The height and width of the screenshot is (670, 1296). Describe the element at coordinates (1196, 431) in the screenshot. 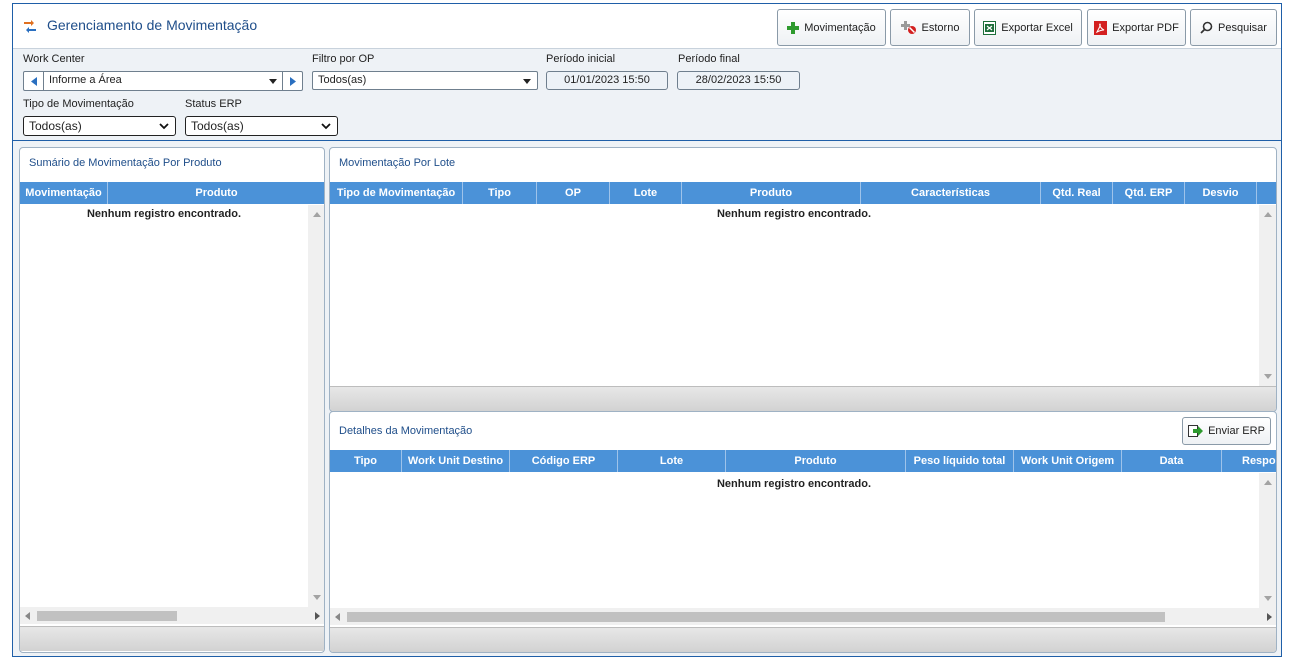

I see `send-icon` at that location.